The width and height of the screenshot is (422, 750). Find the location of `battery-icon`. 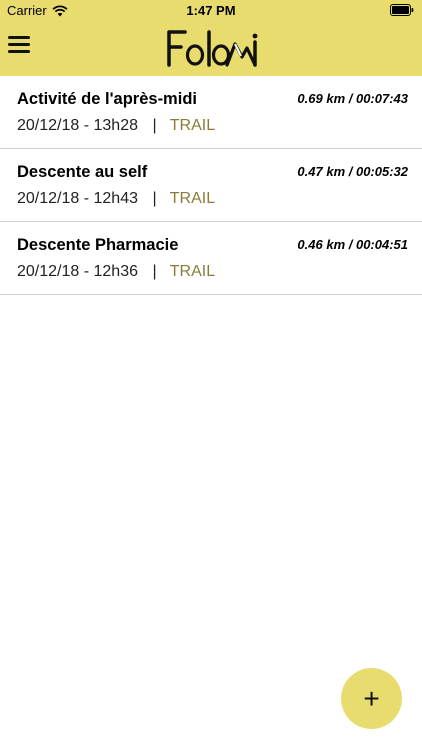

battery-icon is located at coordinates (402, 10).